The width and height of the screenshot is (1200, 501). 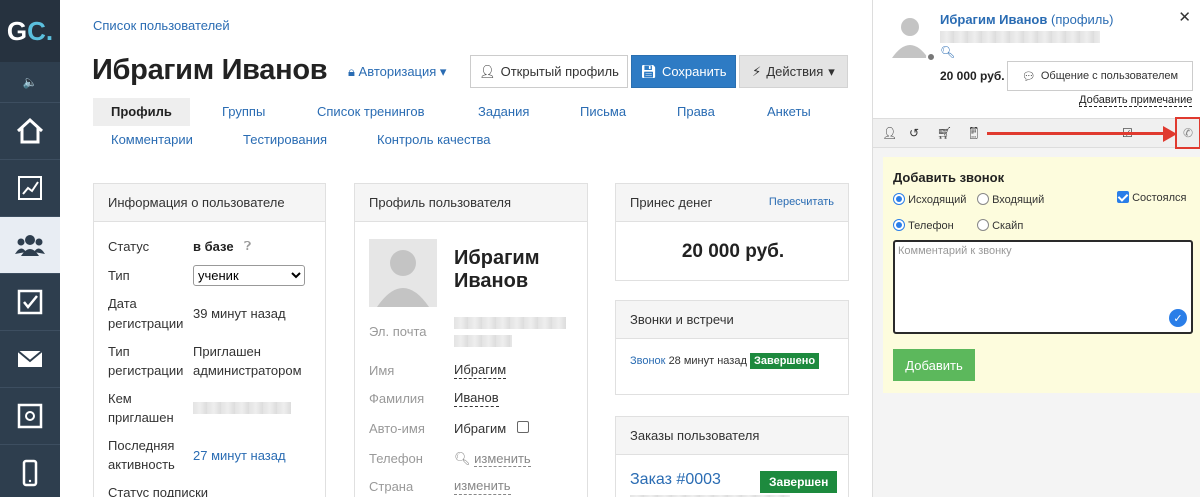 I want to click on done-label: Состоялся, so click(x=1159, y=198).